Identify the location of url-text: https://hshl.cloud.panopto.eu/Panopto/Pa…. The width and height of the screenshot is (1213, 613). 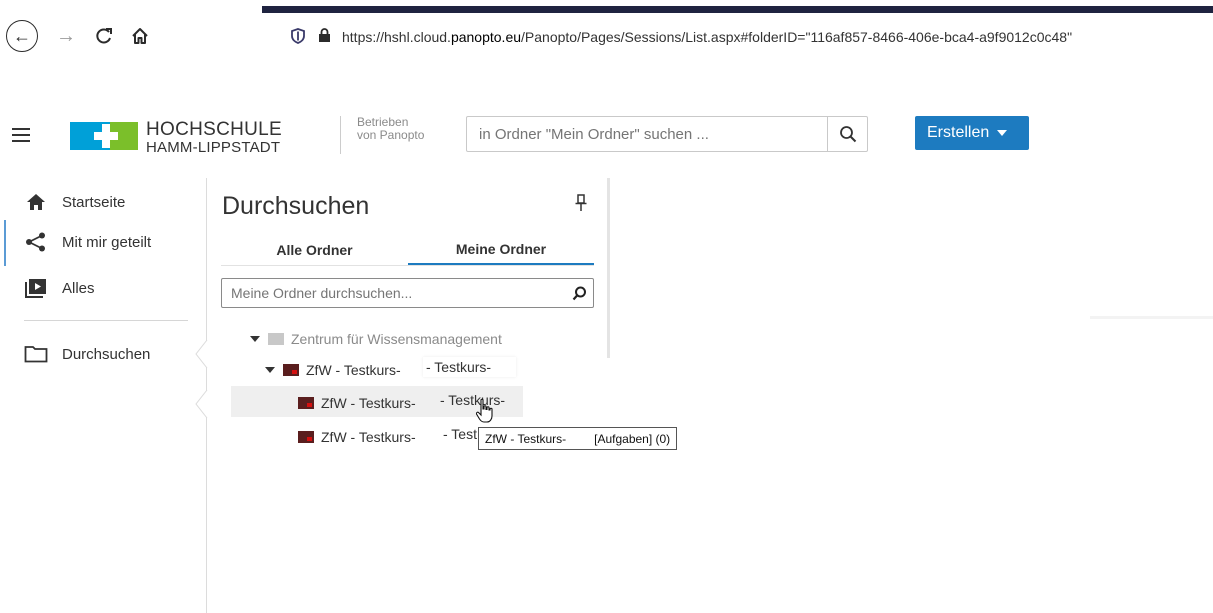
(707, 37).